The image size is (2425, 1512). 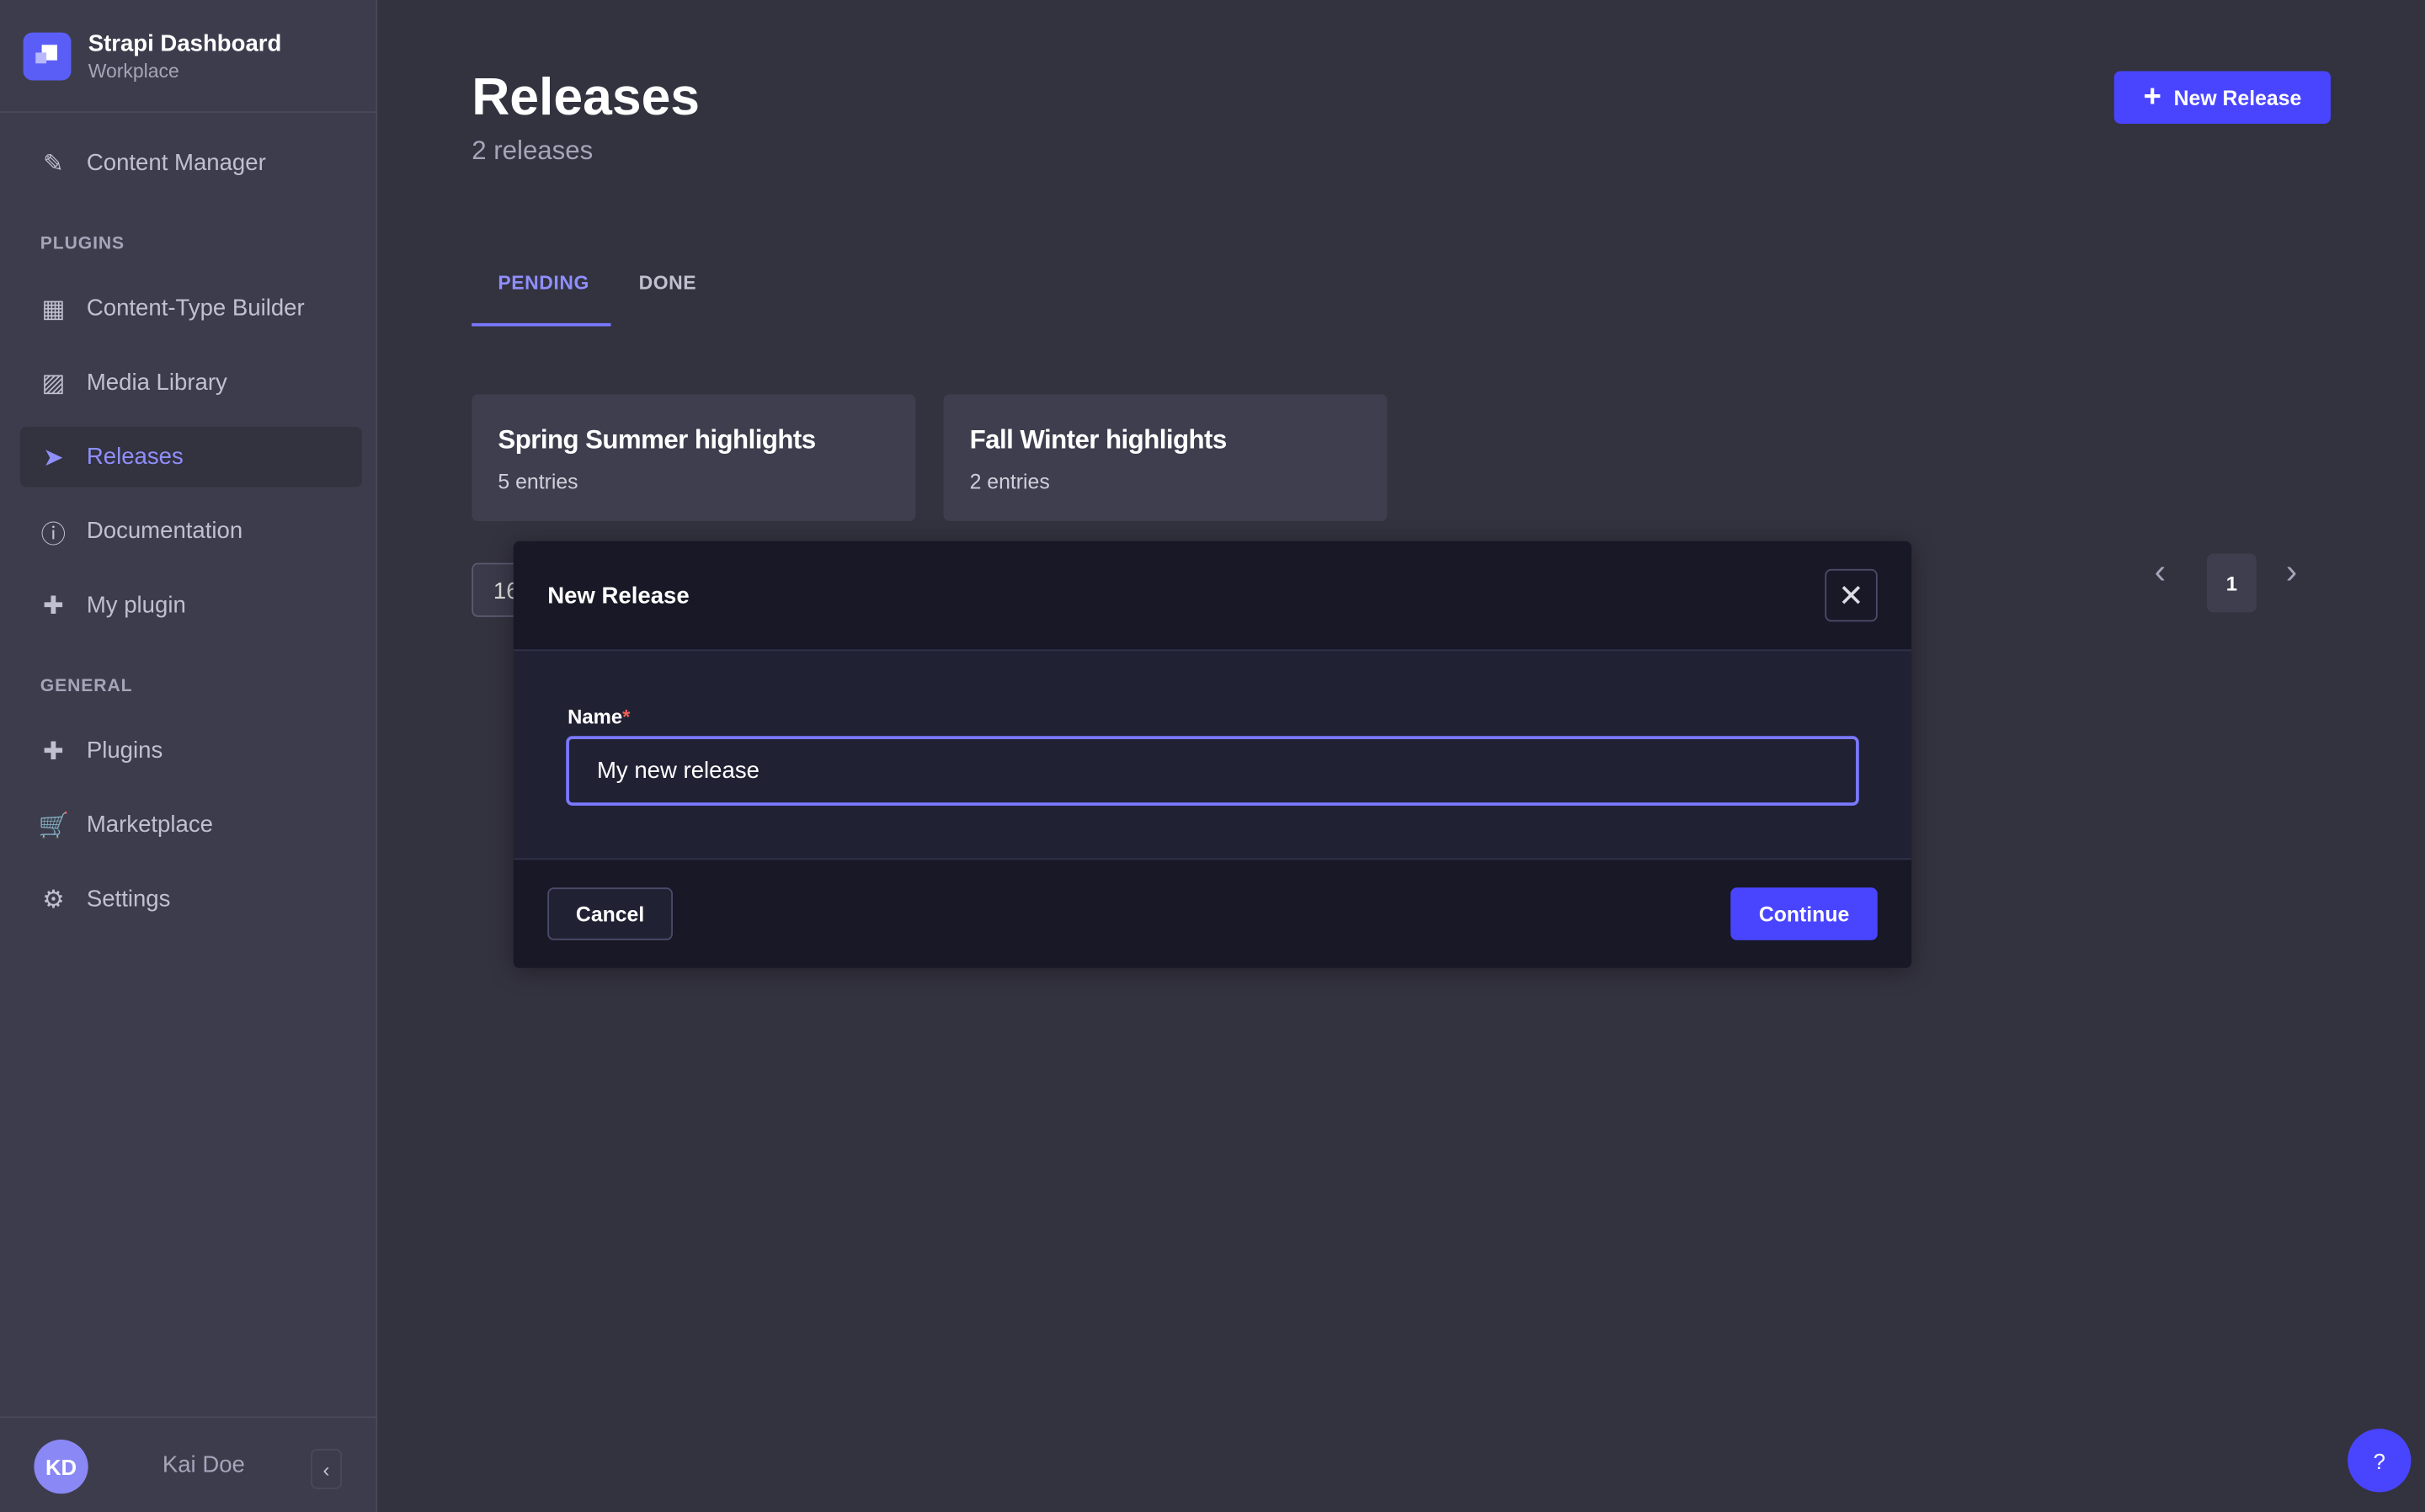 I want to click on help-button: ?, so click(x=2380, y=1461).